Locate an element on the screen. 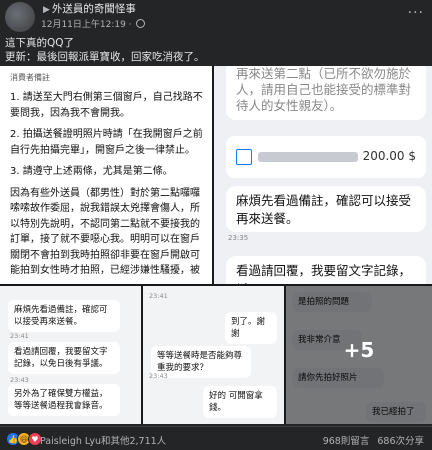 The image size is (432, 450). note-title: 消費者備註 is located at coordinates (30, 77).